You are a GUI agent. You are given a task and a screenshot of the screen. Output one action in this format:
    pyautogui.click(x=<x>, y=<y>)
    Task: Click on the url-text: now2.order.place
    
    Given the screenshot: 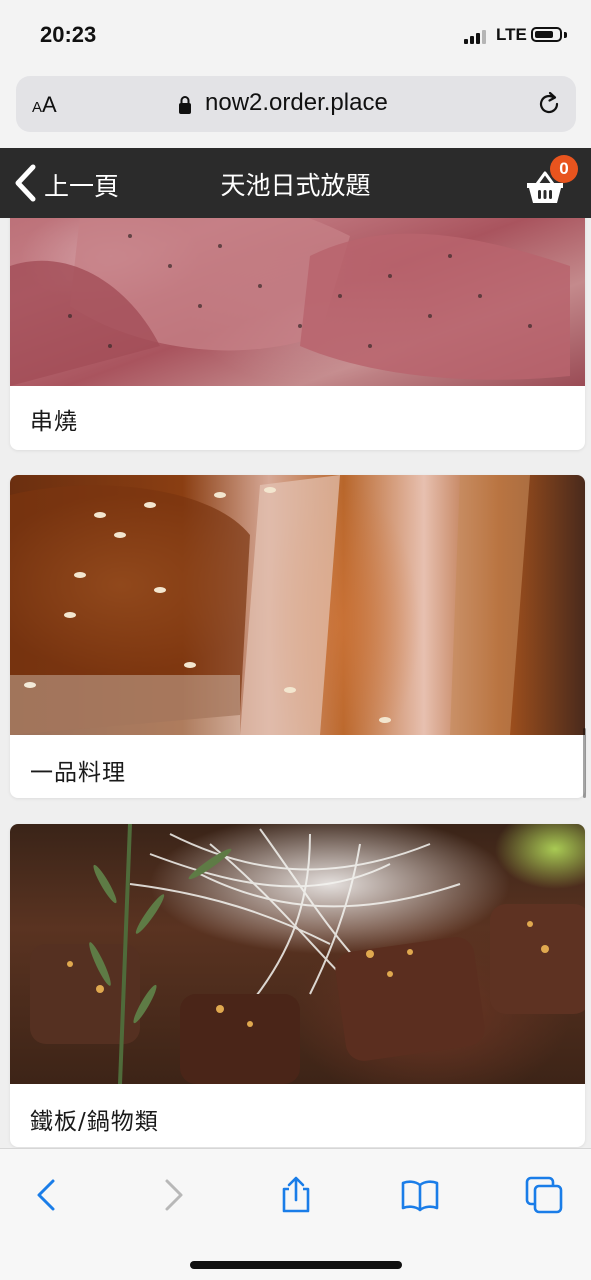 What is the action you would take?
    pyautogui.click(x=296, y=103)
    